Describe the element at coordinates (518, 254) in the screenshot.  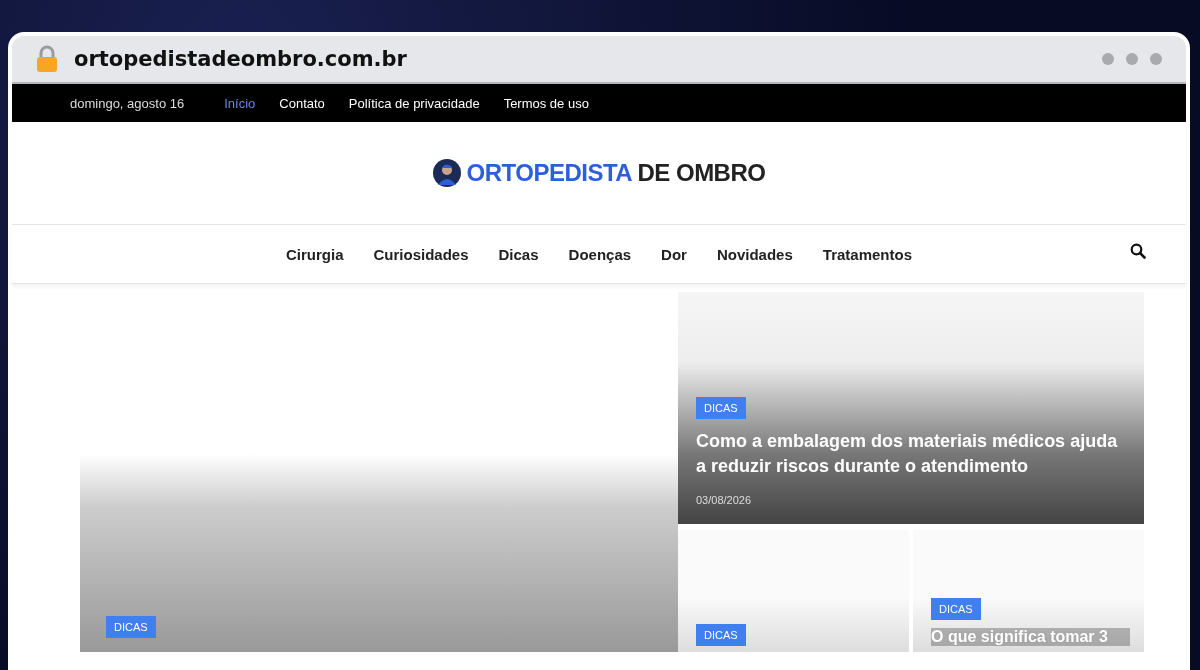
I see `nav-item: Dicas` at that location.